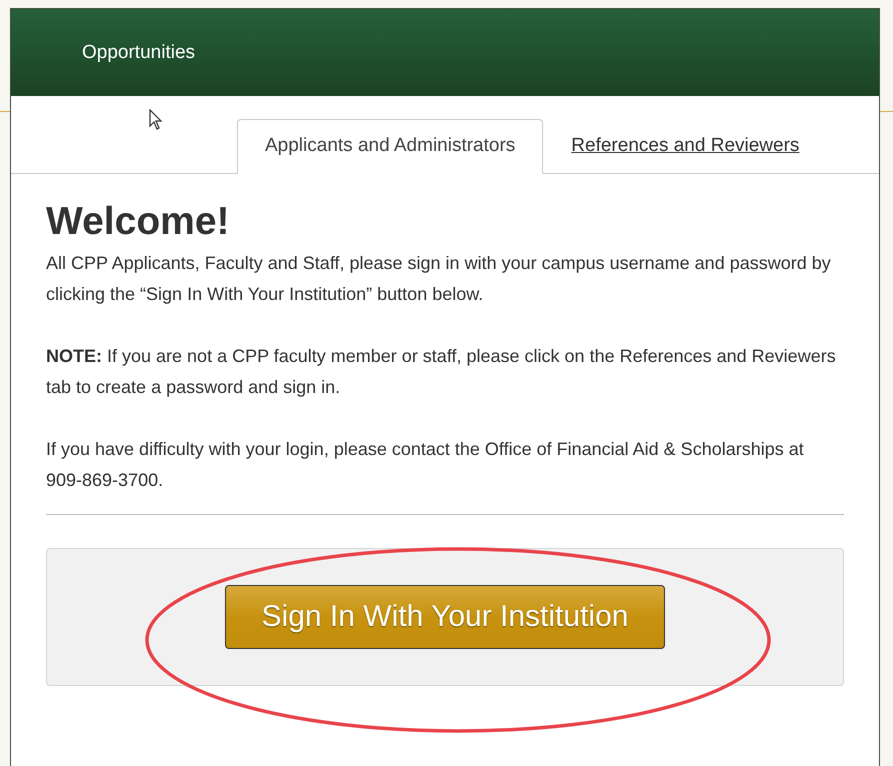 The image size is (893, 766). Describe the element at coordinates (138, 222) in the screenshot. I see `welcome-heading: Welcome!` at that location.